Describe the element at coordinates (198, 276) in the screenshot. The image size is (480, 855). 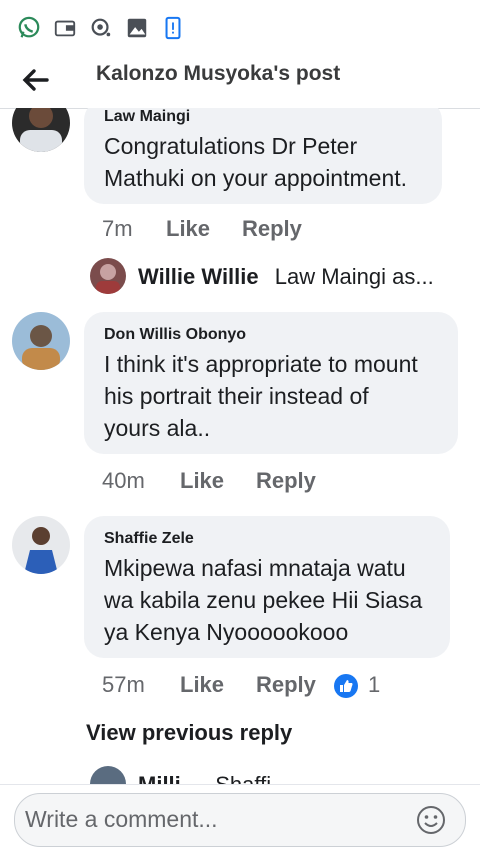
I see `reply-author: Willie Willie` at that location.